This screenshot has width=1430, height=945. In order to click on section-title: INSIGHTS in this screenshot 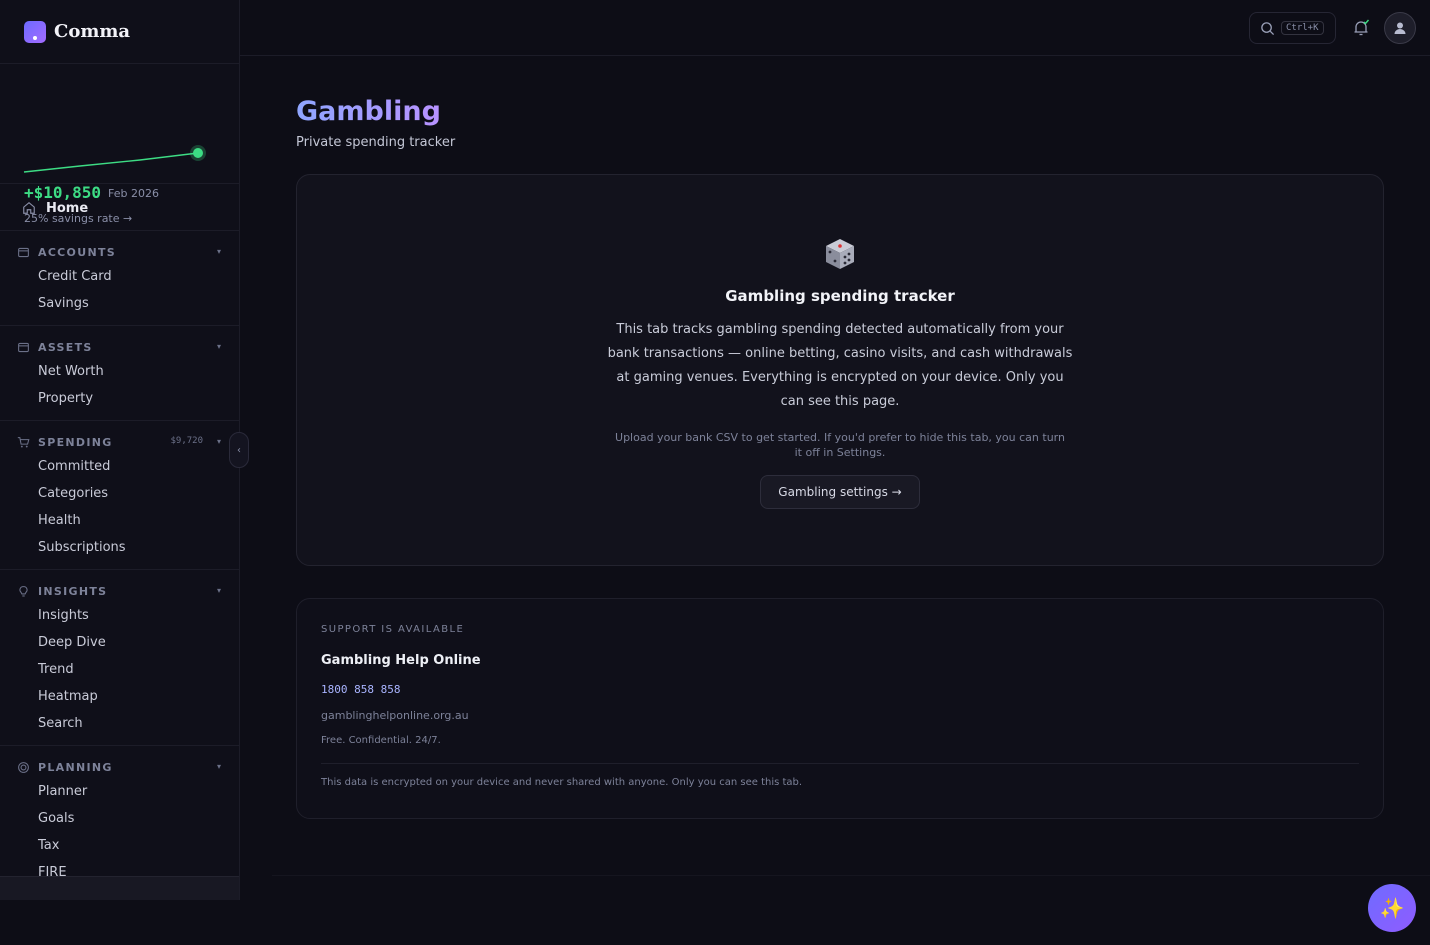, I will do `click(73, 591)`.